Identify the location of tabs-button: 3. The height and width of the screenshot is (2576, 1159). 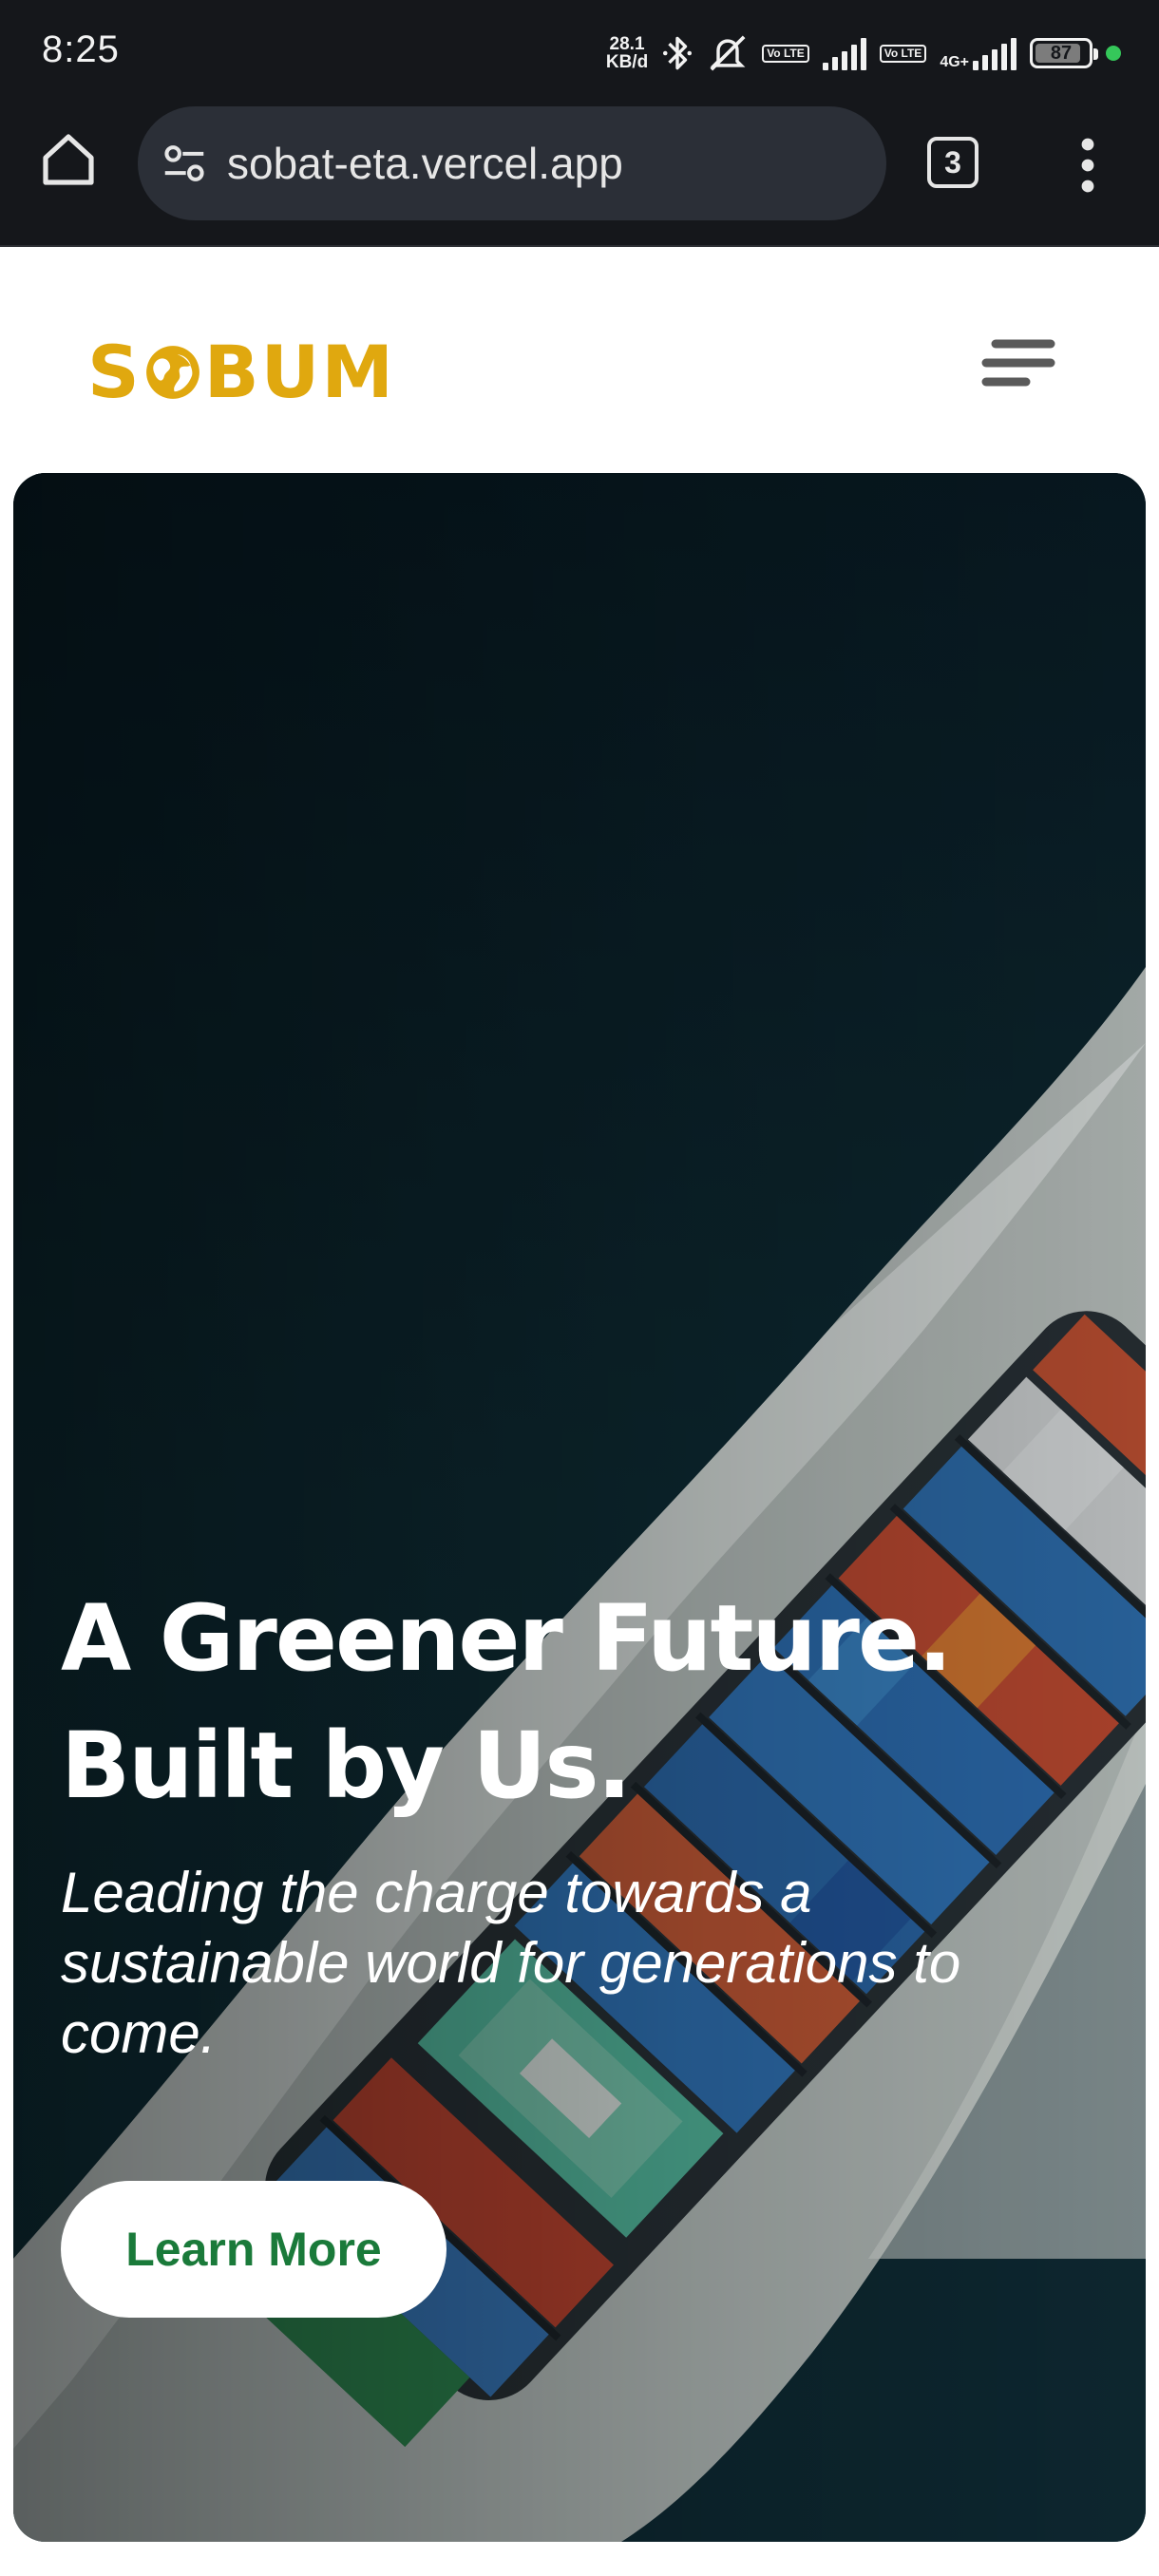
(952, 162).